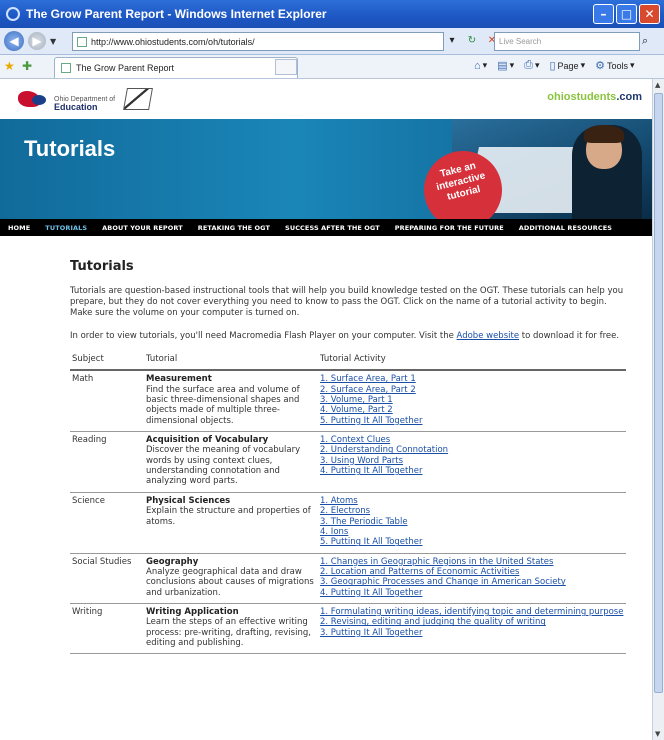 The height and width of the screenshot is (740, 664). Describe the element at coordinates (449, 228) in the screenshot. I see `nav-preparing-for-the-future: PREPARING FOR THE FUTURE` at that location.